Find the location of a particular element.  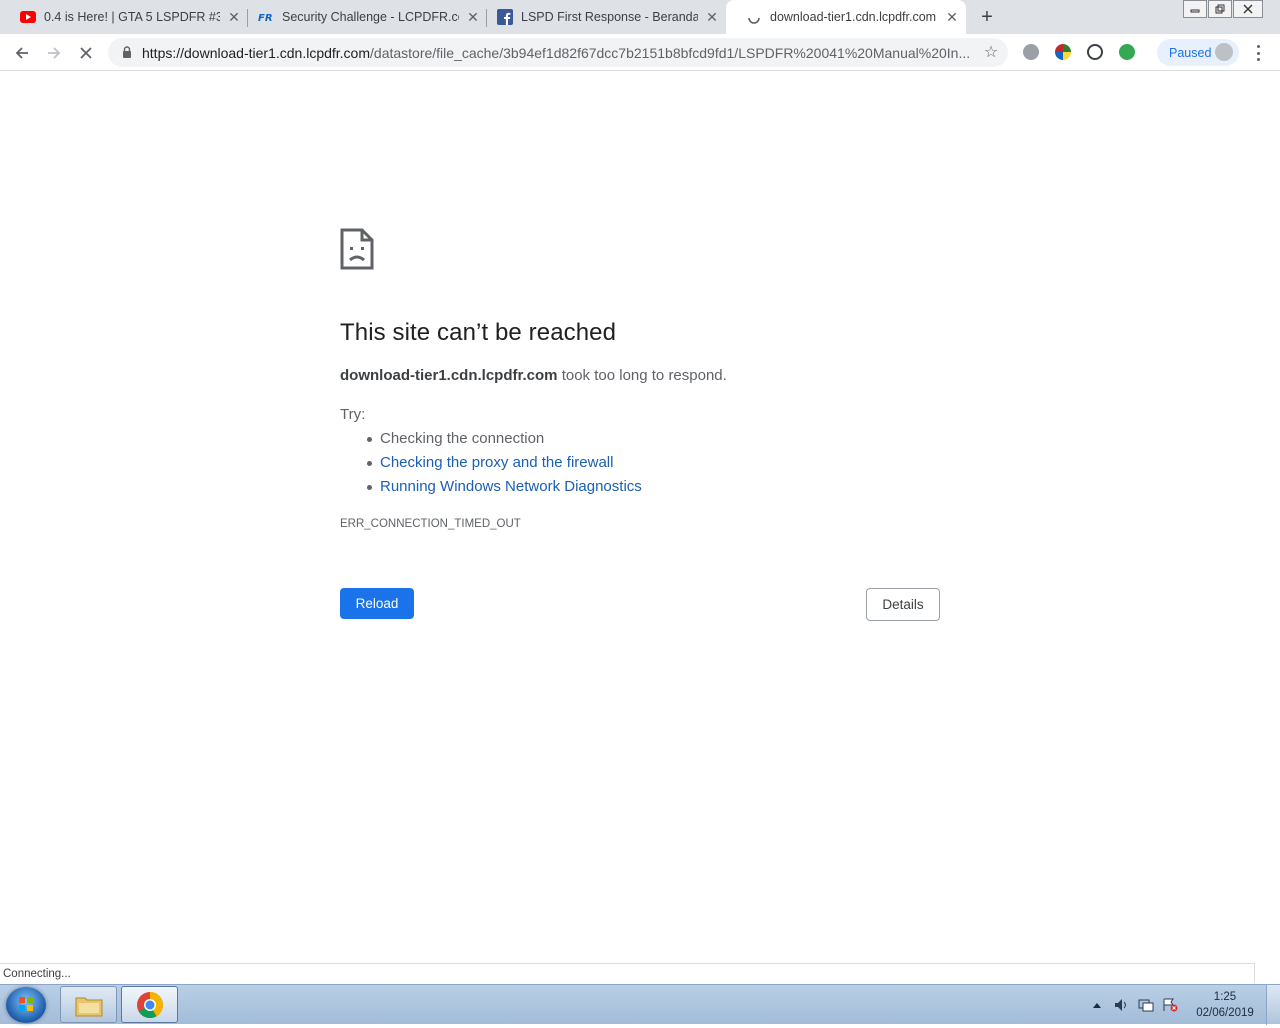

color-extension-icon is located at coordinates (1063, 52).